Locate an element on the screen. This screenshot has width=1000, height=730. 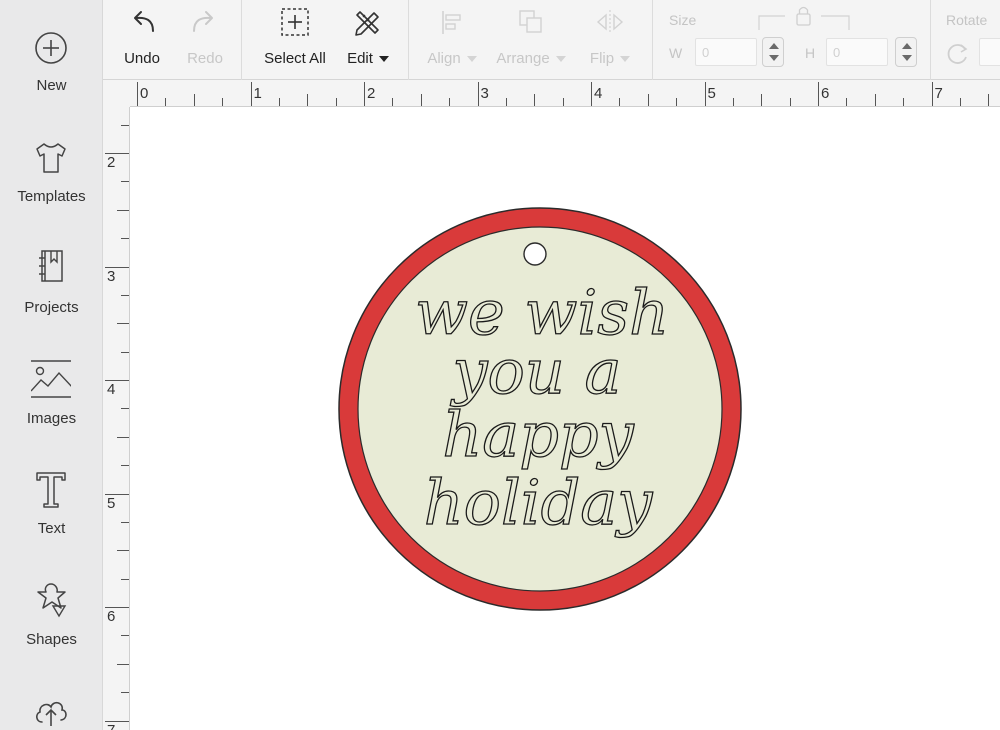
ruler-number: 2 is located at coordinates (111, 162).